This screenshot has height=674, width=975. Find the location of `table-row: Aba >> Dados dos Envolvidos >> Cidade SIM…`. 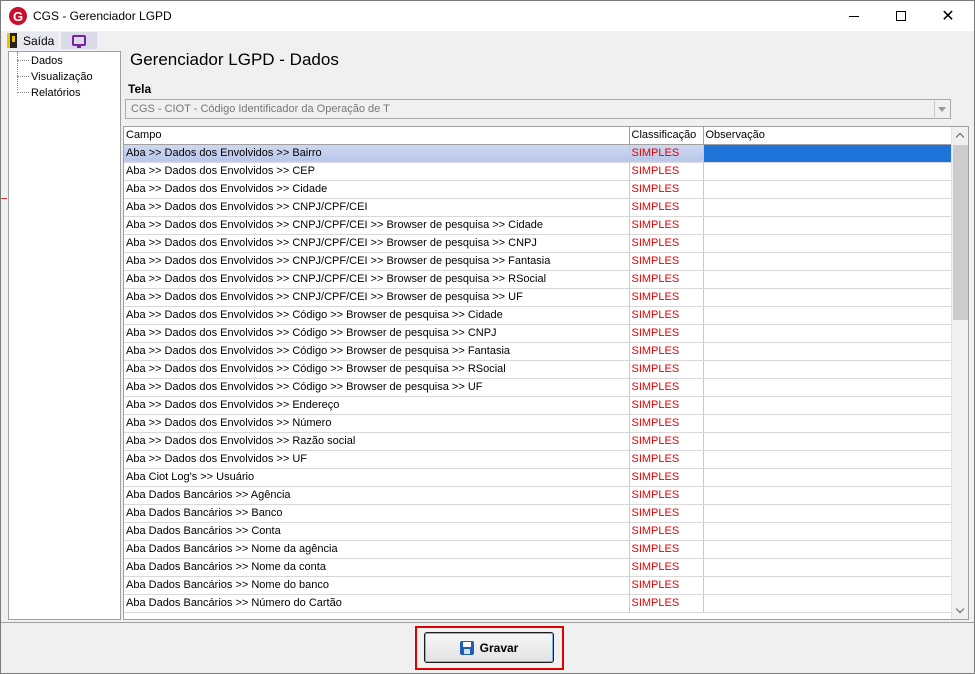

table-row: Aba >> Dados dos Envolvidos >> Cidade SIM… is located at coordinates (538, 189).